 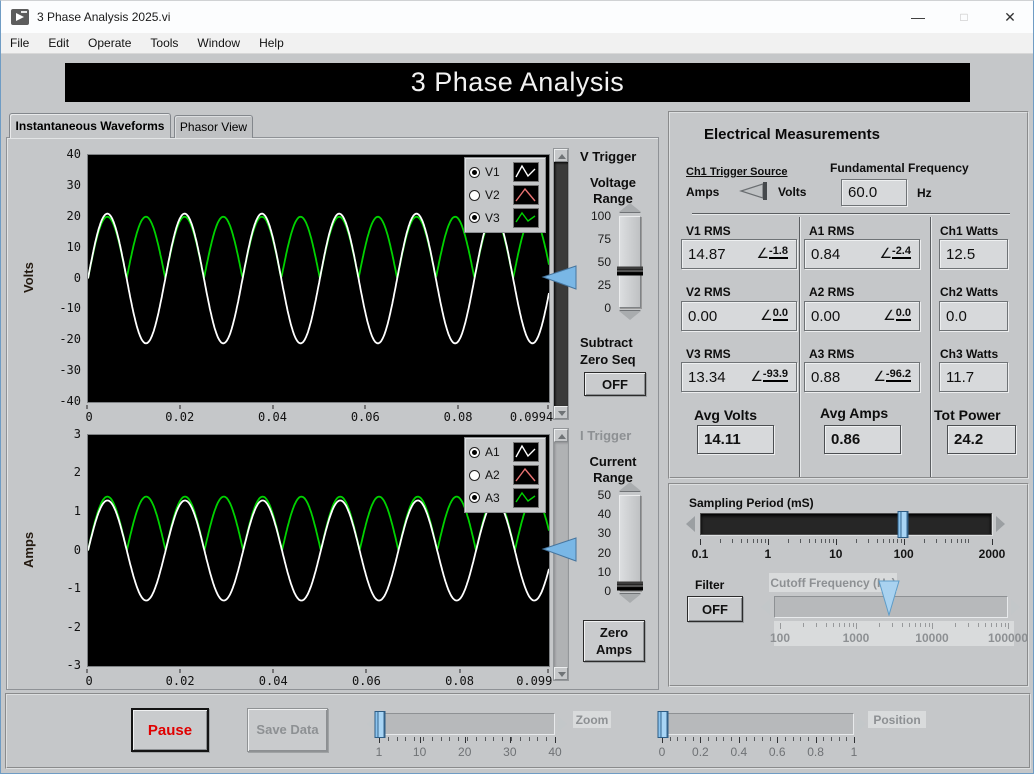 What do you see at coordinates (474, 452) in the screenshot?
I see `radio-a1` at bounding box center [474, 452].